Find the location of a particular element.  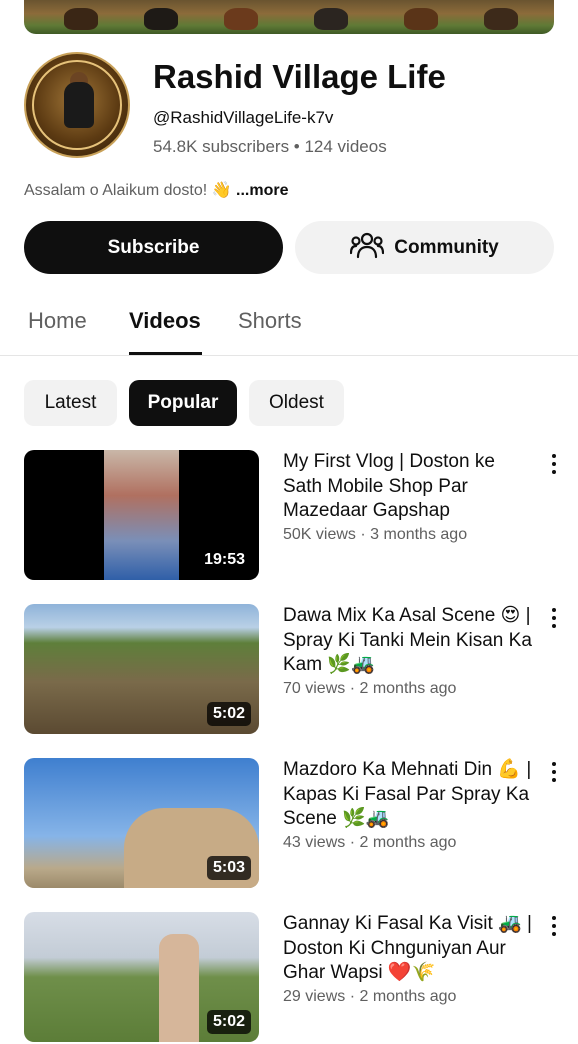

channel-banner is located at coordinates (289, 17).